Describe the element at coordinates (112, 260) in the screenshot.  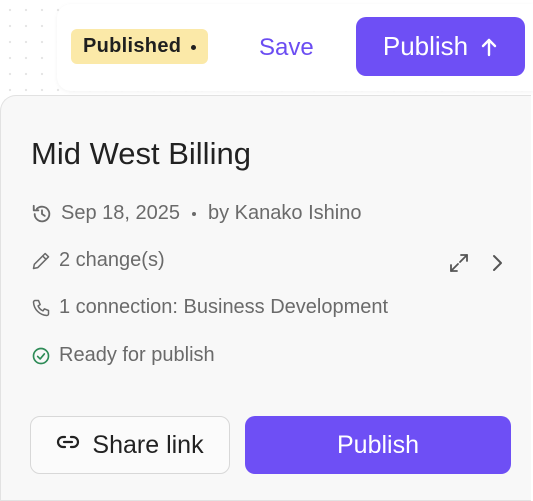
I see `changes-count: 2 change(s)` at that location.